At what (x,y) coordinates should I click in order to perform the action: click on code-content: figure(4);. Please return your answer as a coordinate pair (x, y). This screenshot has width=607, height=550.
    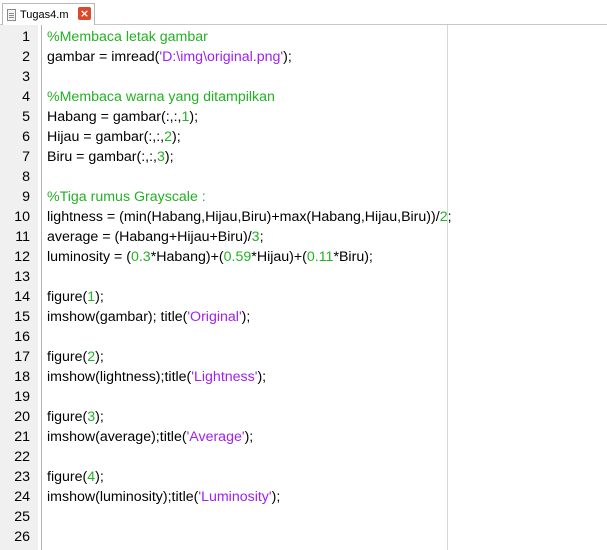
    Looking at the image, I should click on (75, 477).